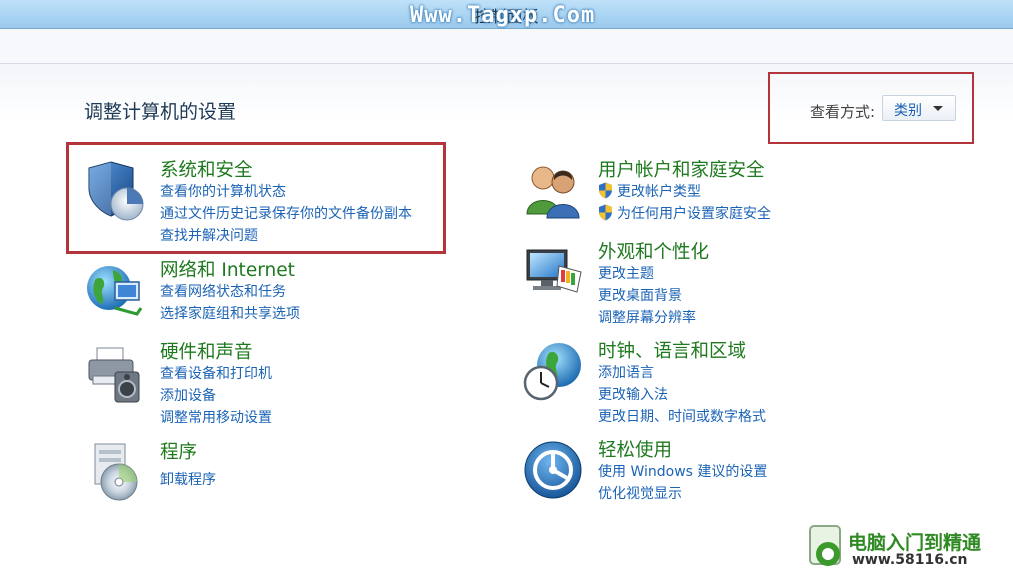 The width and height of the screenshot is (1013, 581). I want to click on category-link: 更改帐户类型, so click(649, 191).